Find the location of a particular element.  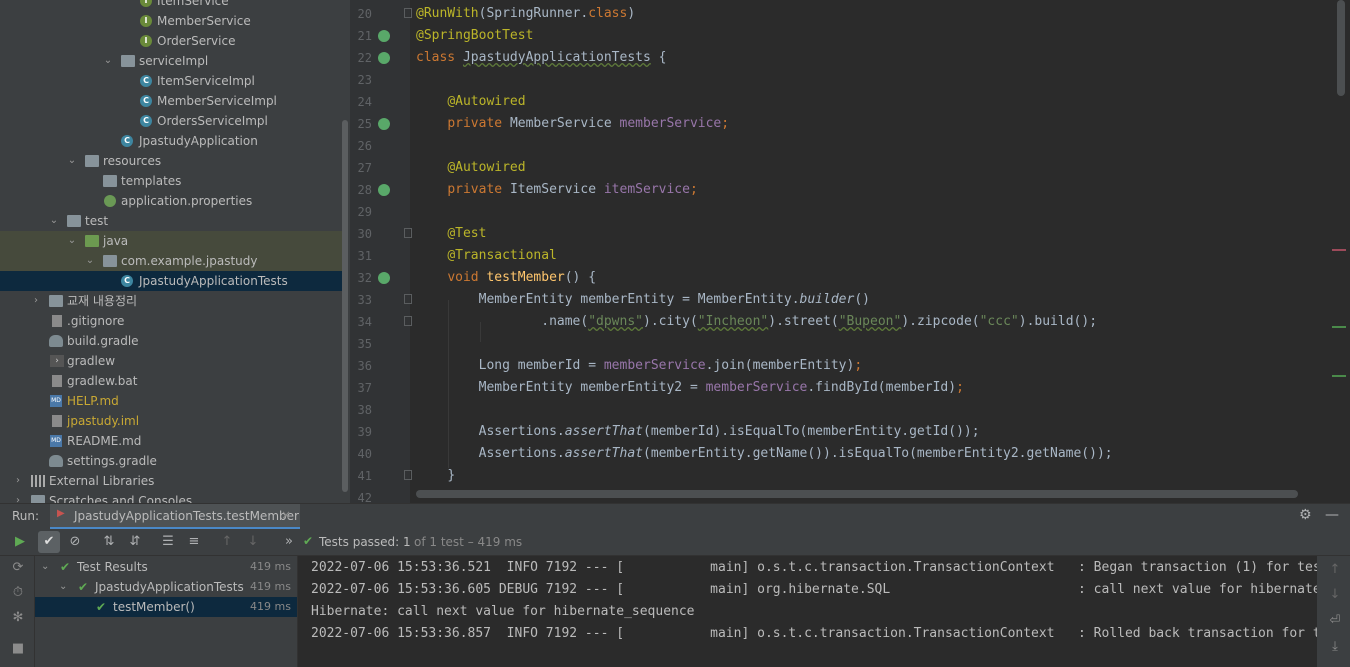

collapse-all-icon: ≡ is located at coordinates (194, 542).